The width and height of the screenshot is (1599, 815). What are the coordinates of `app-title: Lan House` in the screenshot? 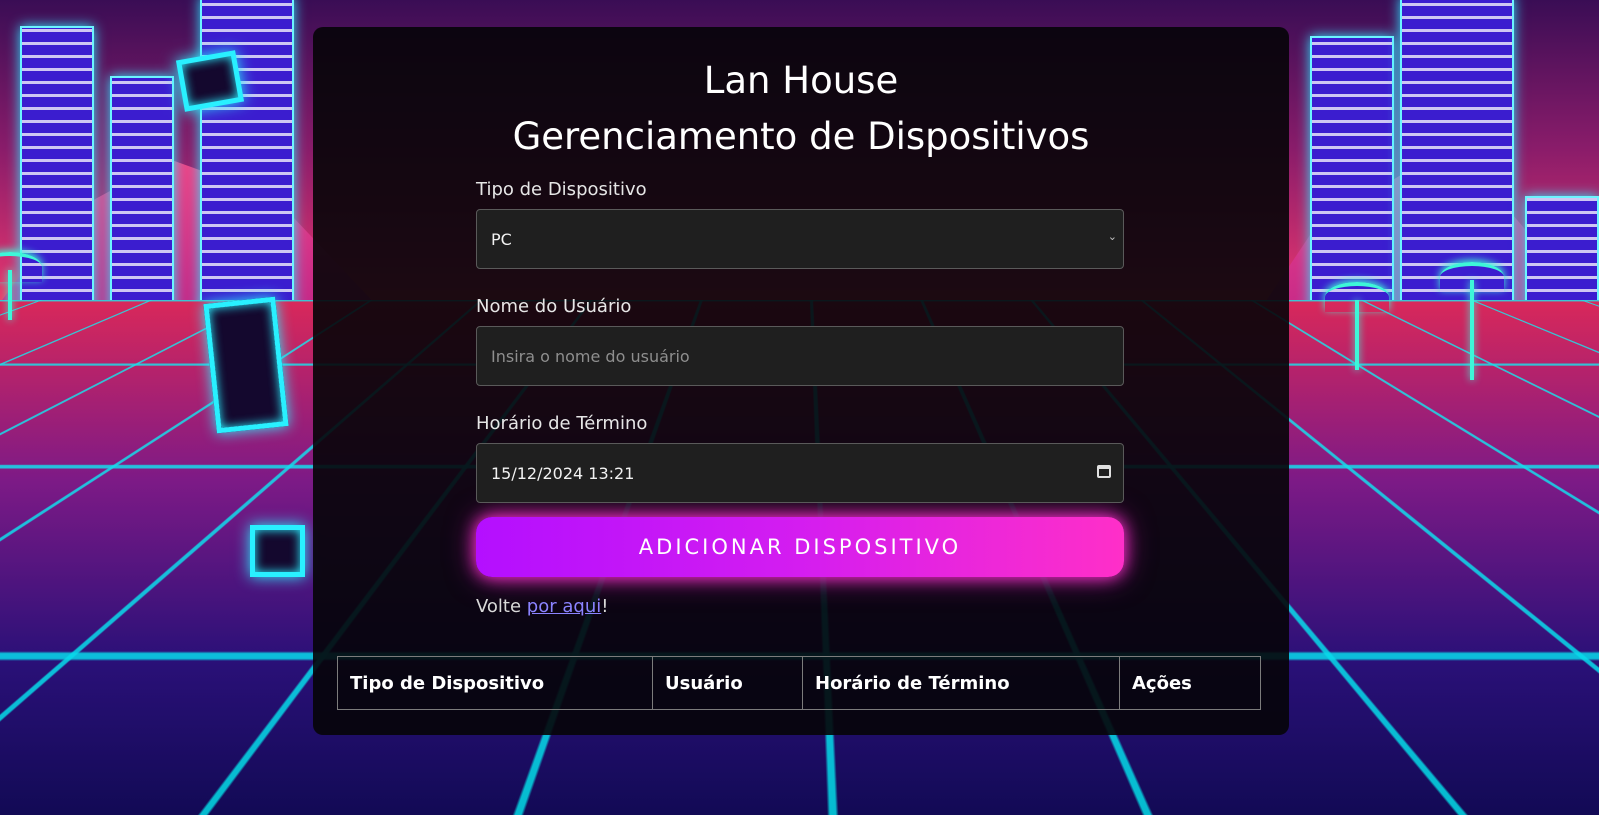 It's located at (801, 80).